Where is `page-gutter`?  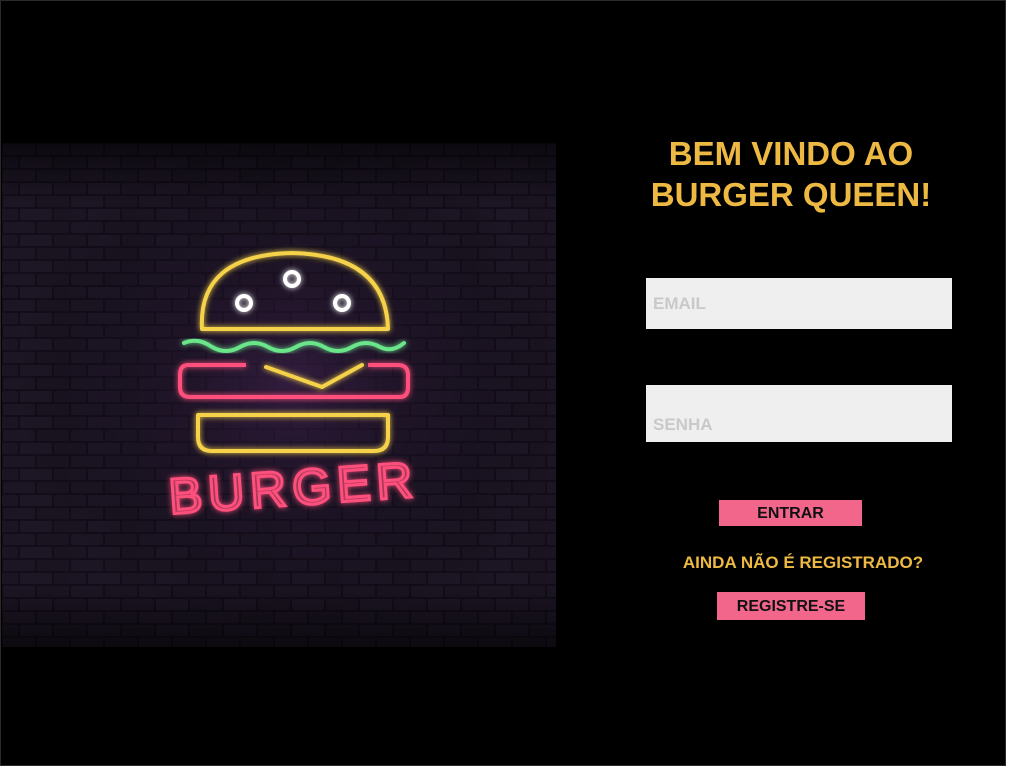 page-gutter is located at coordinates (1015, 384).